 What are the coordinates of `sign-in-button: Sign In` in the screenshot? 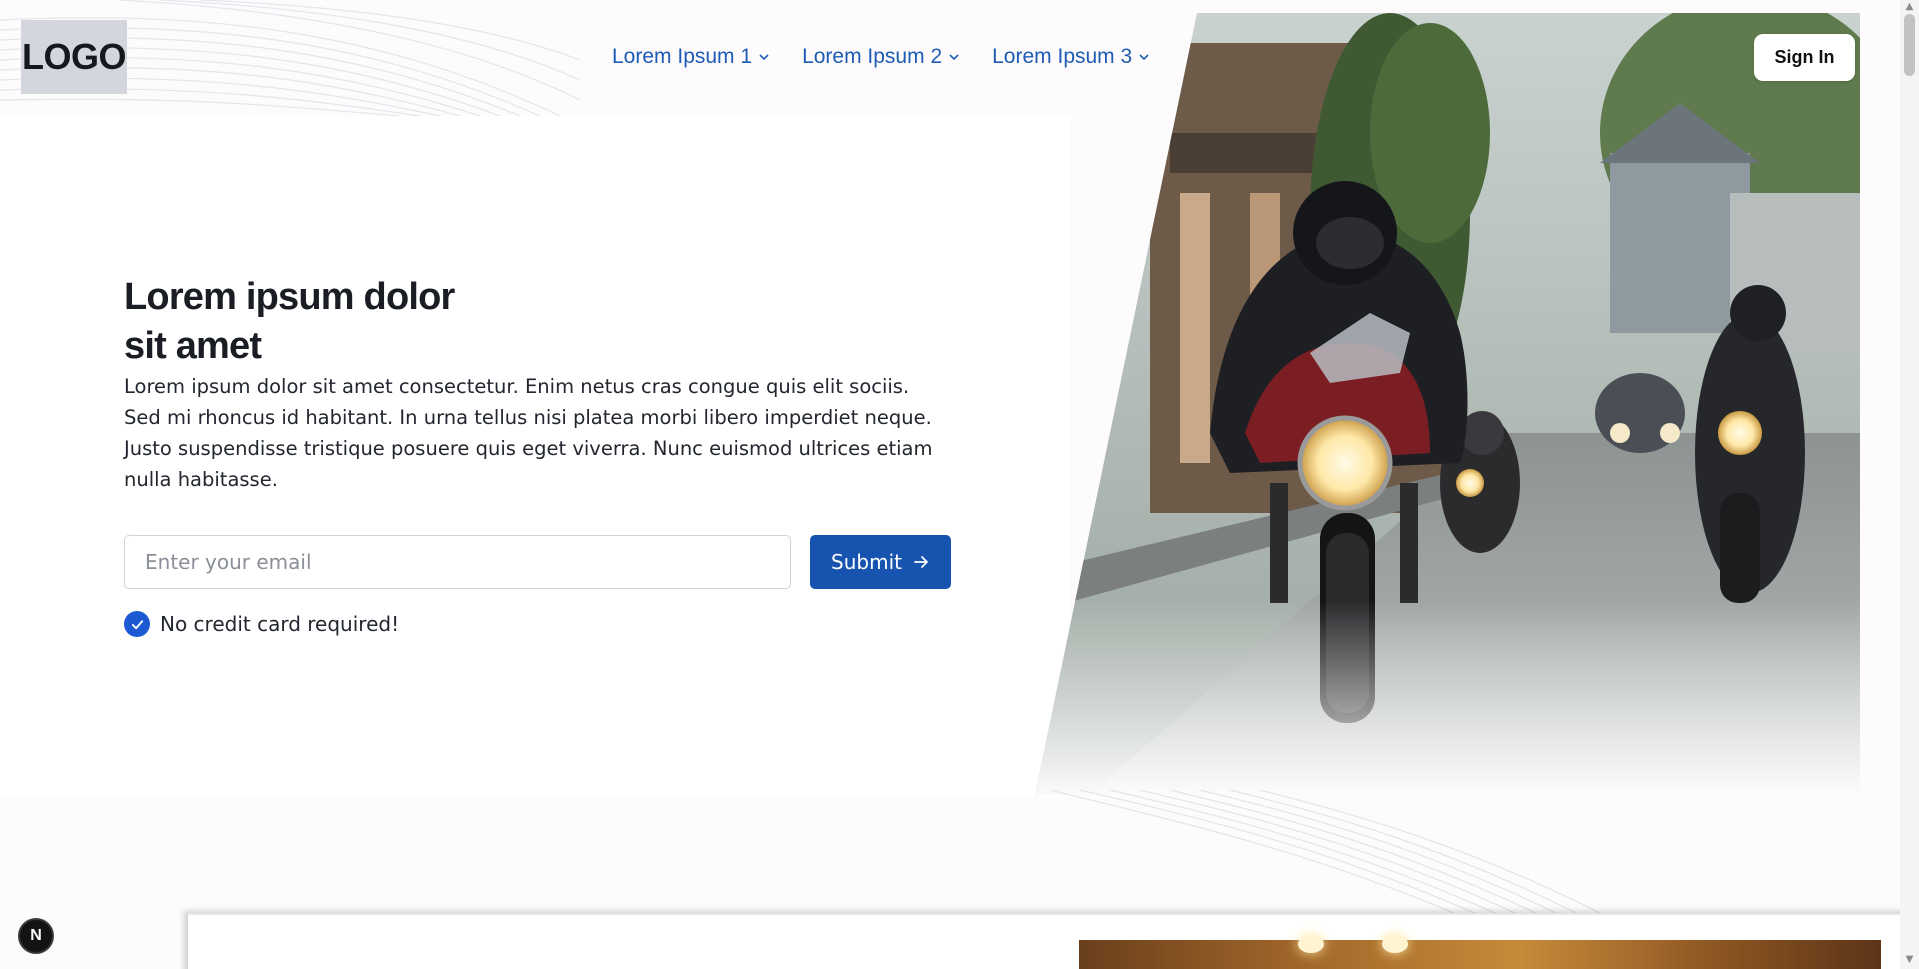 It's located at (1804, 57).